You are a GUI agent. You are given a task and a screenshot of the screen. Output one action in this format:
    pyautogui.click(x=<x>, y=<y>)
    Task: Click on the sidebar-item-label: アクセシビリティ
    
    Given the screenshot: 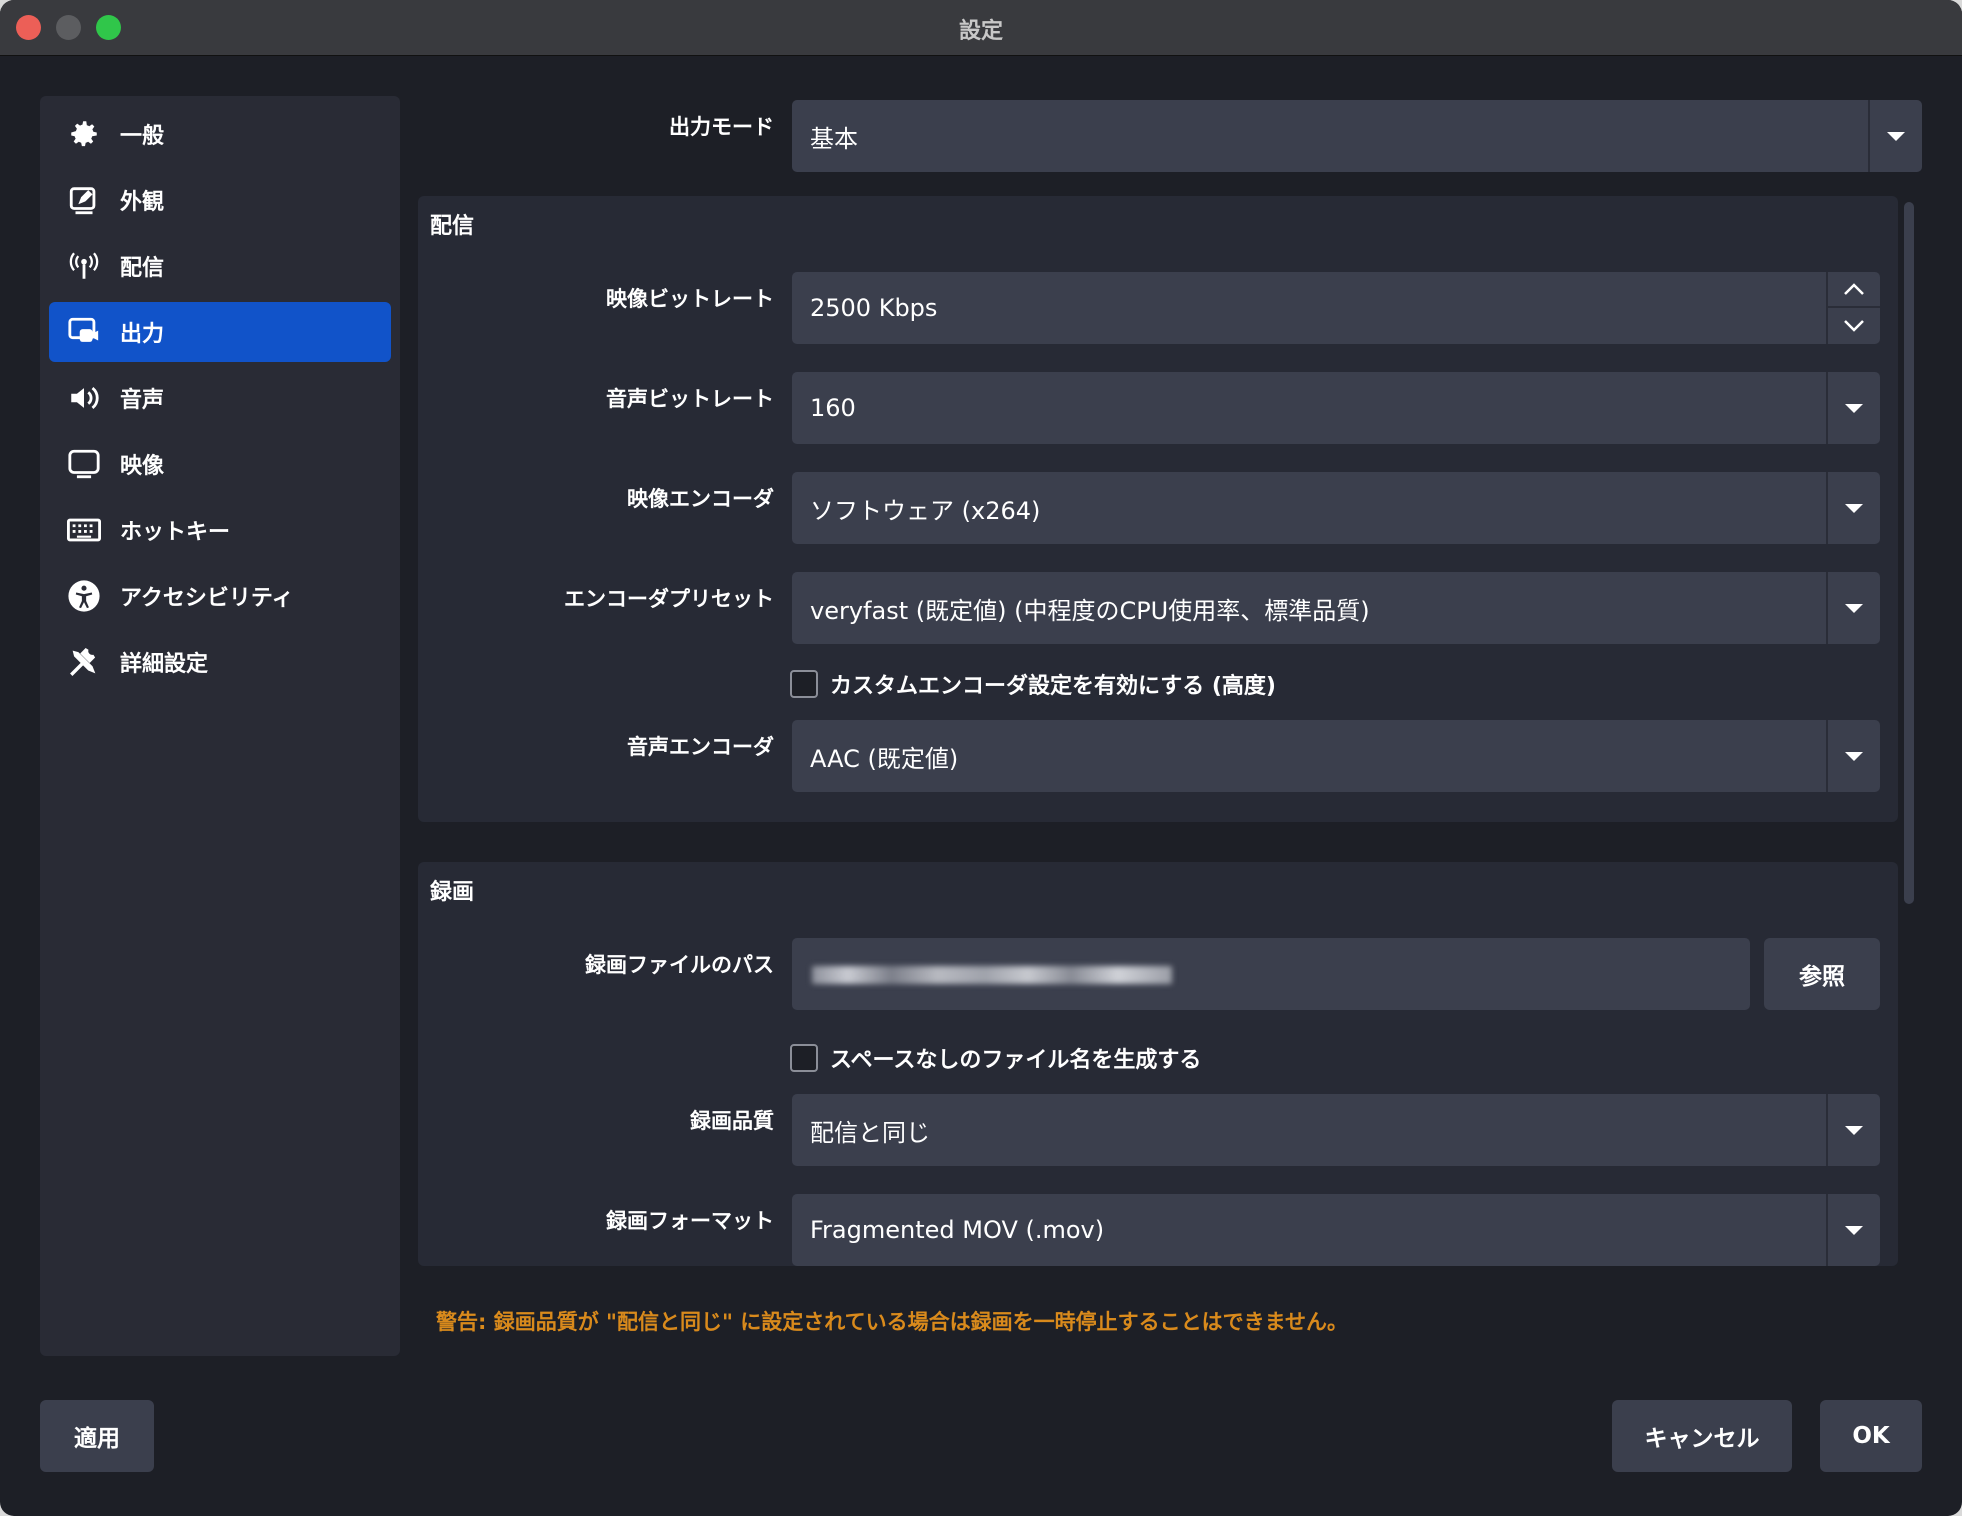 What is the action you would take?
    pyautogui.click(x=207, y=598)
    